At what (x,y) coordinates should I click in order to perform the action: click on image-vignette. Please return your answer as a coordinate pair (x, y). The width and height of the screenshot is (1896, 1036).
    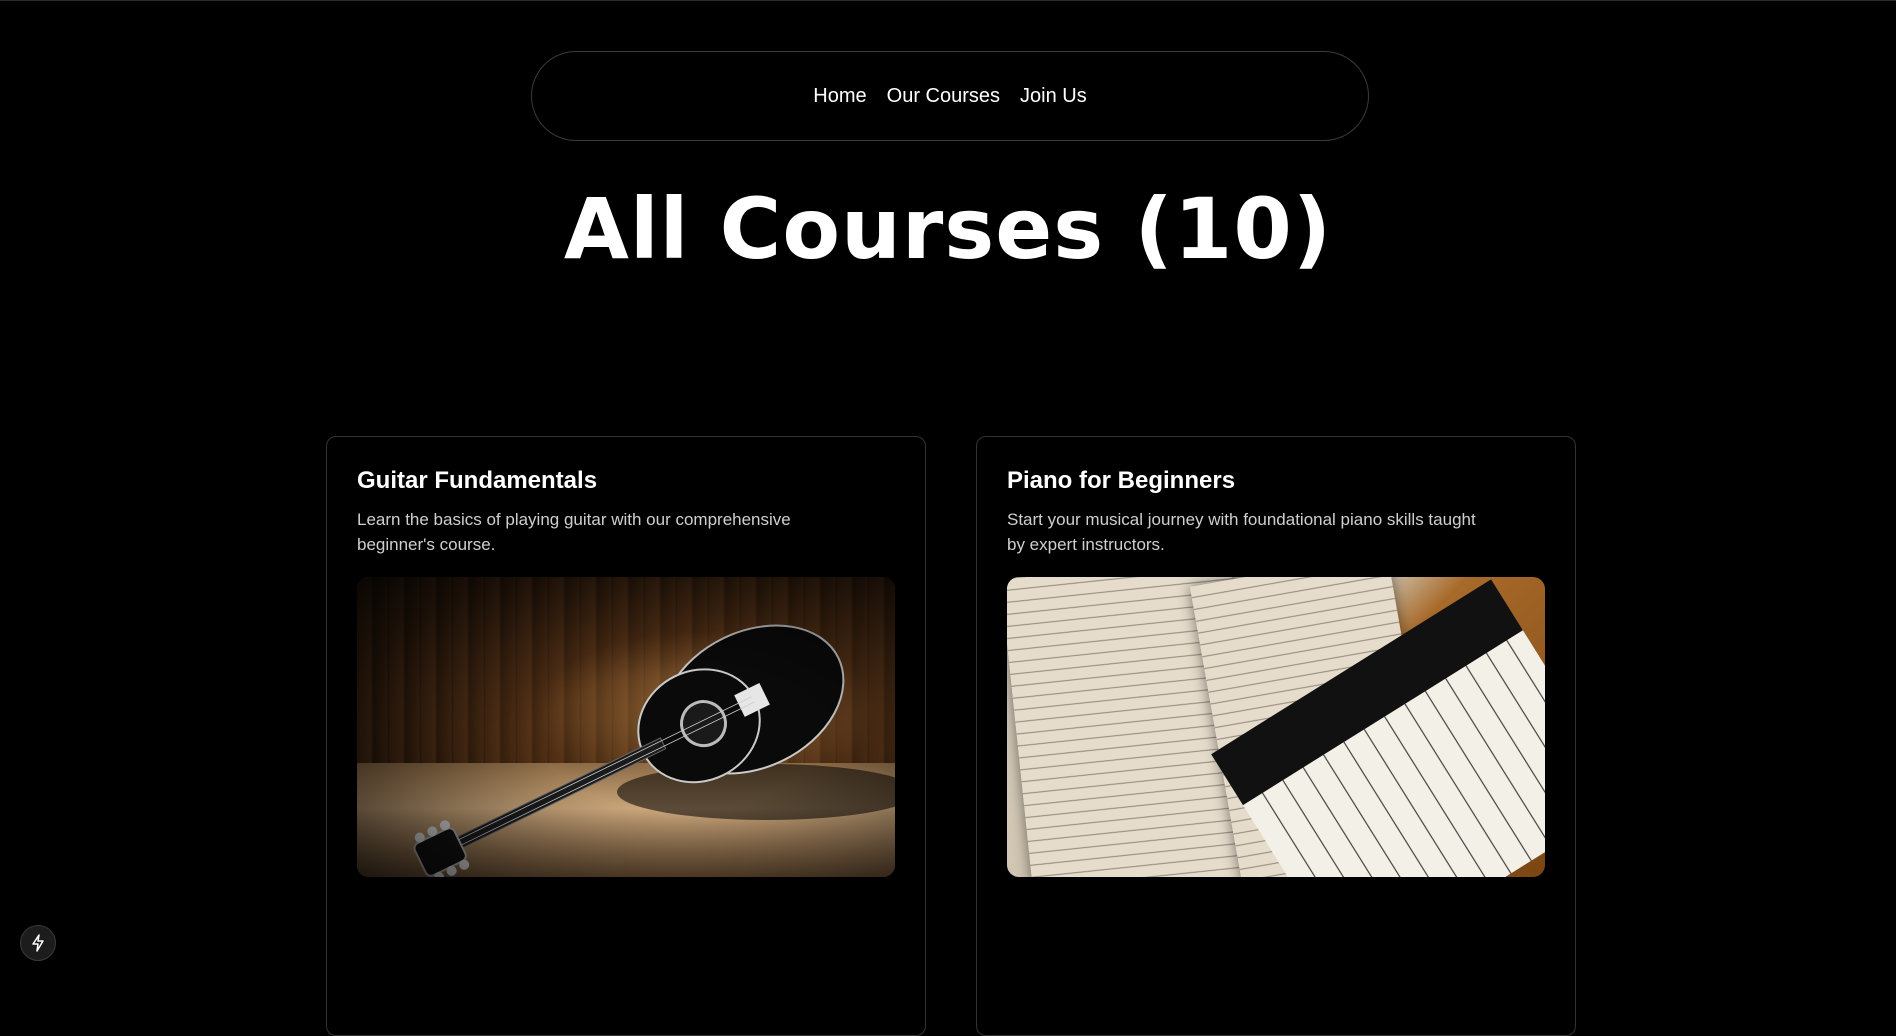
    Looking at the image, I should click on (626, 727).